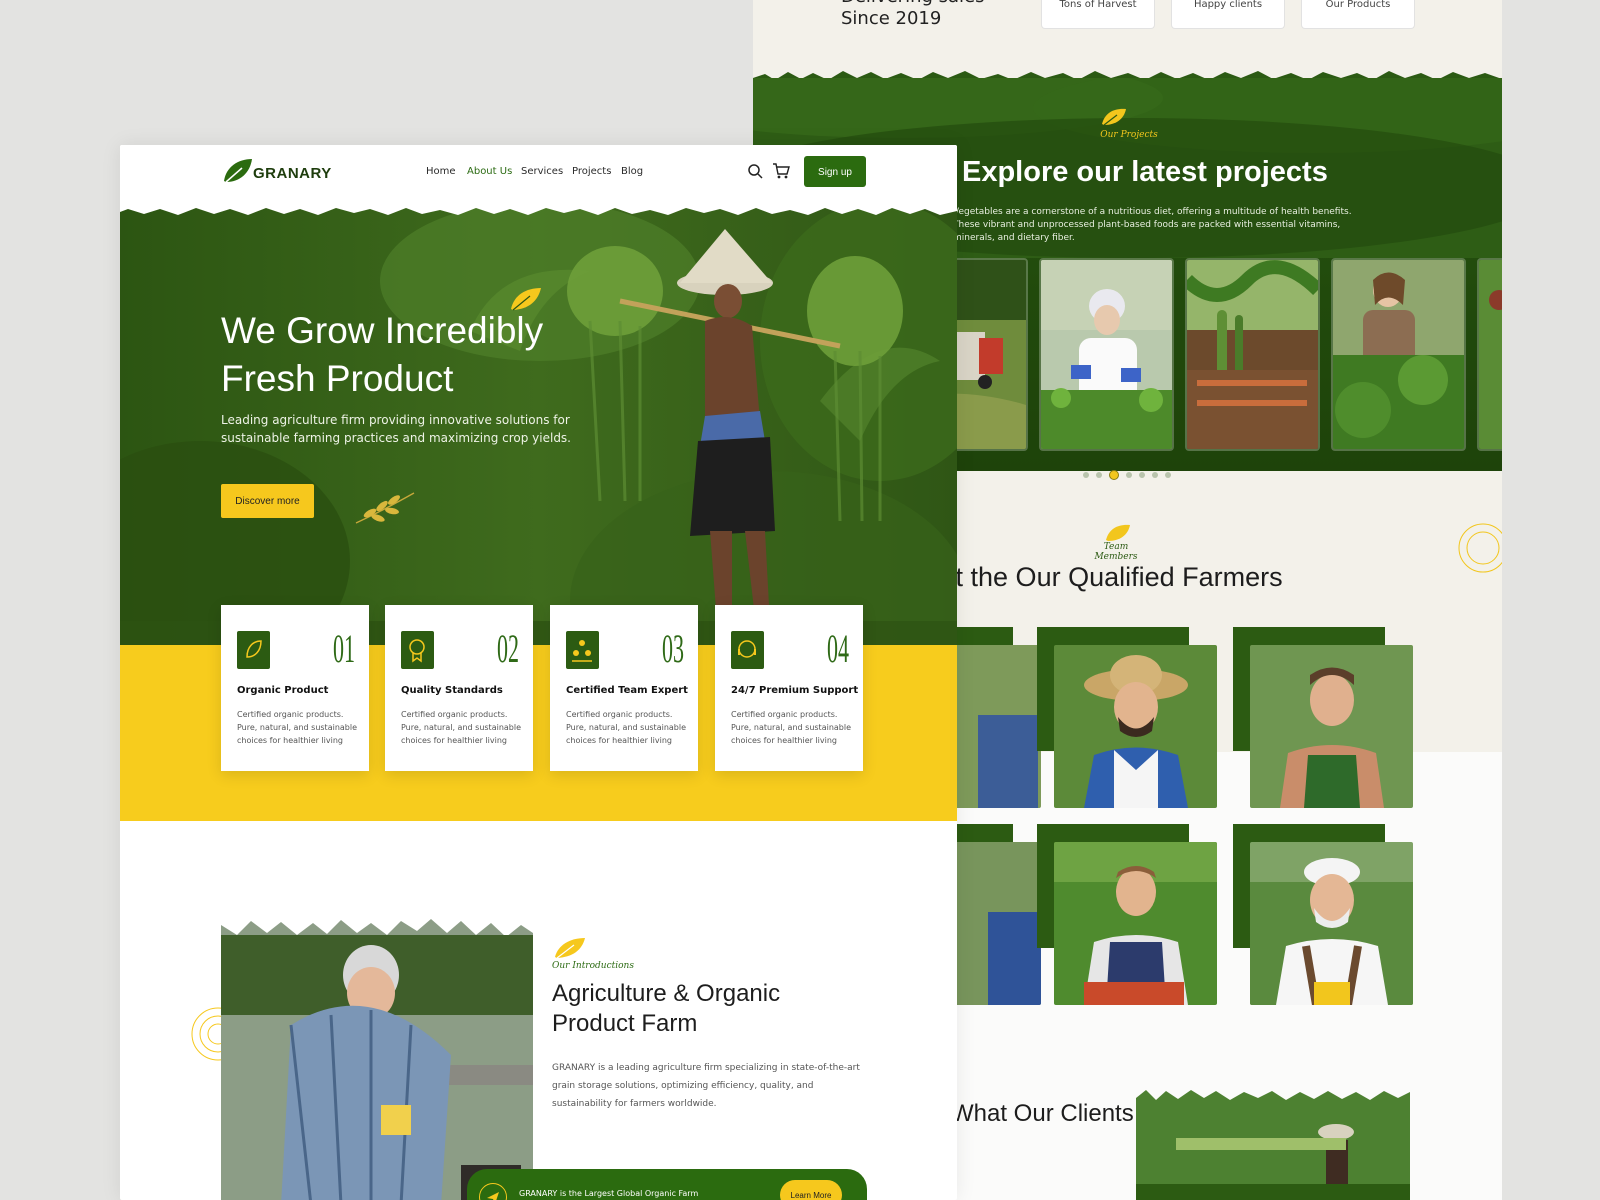 This screenshot has width=1600, height=1200. Describe the element at coordinates (283, 690) in the screenshot. I see `feature-title: Organic Product` at that location.